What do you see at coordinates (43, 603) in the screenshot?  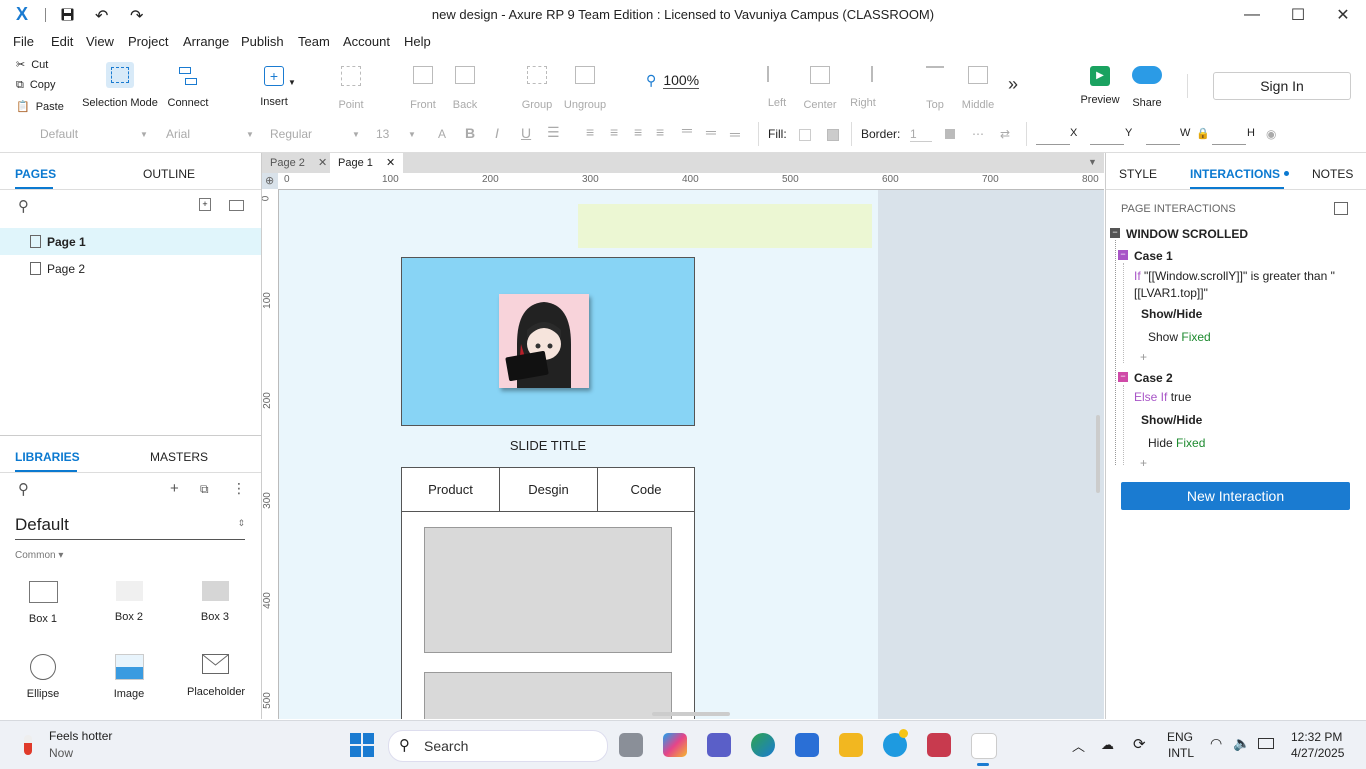 I see `widget-box-1: Box 1` at bounding box center [43, 603].